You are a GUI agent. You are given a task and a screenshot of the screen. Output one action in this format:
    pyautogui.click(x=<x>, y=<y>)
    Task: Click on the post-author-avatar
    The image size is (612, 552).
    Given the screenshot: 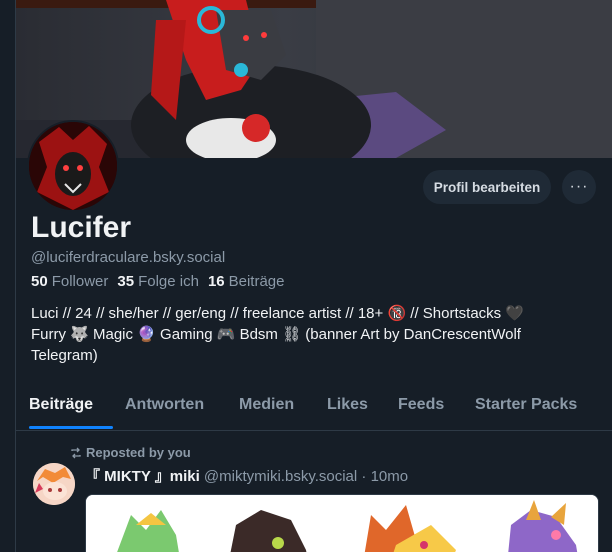 What is the action you would take?
    pyautogui.click(x=54, y=484)
    